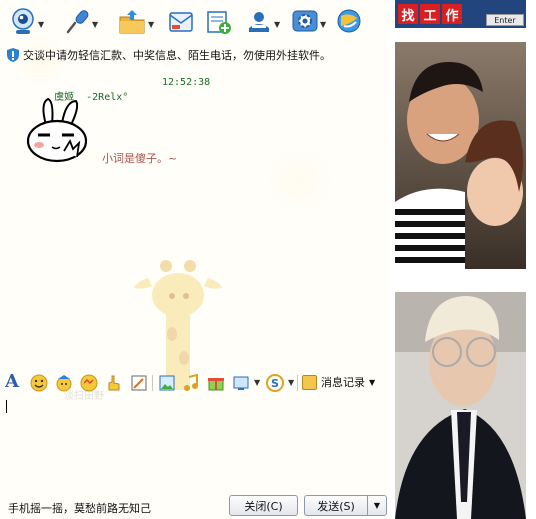 The height and width of the screenshot is (519, 536). I want to click on create-note-button, so click(219, 23).